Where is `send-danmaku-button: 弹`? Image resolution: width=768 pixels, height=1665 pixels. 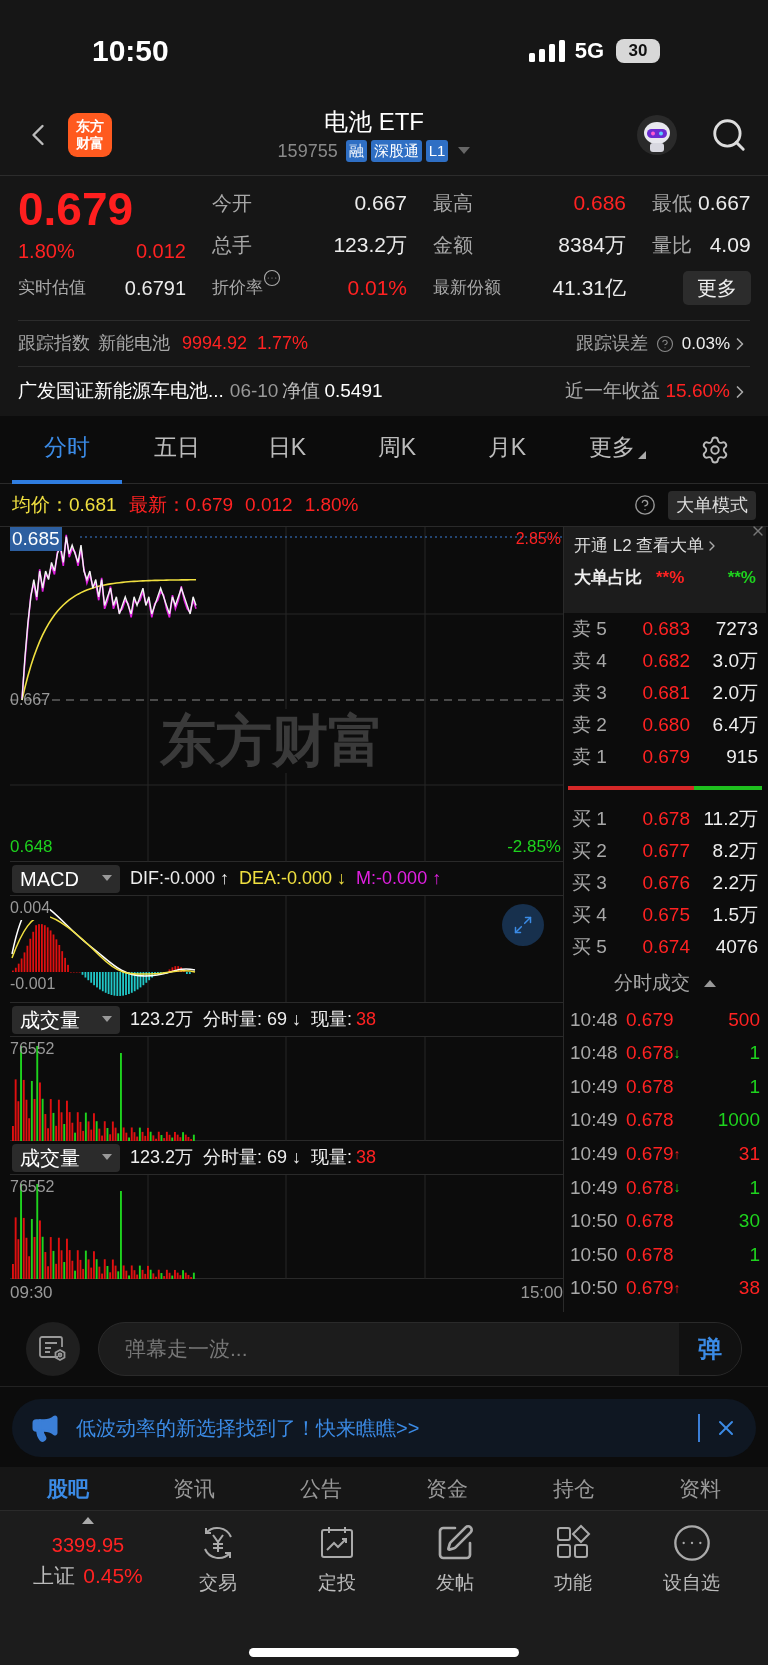
send-danmaku-button: 弹 is located at coordinates (710, 1349).